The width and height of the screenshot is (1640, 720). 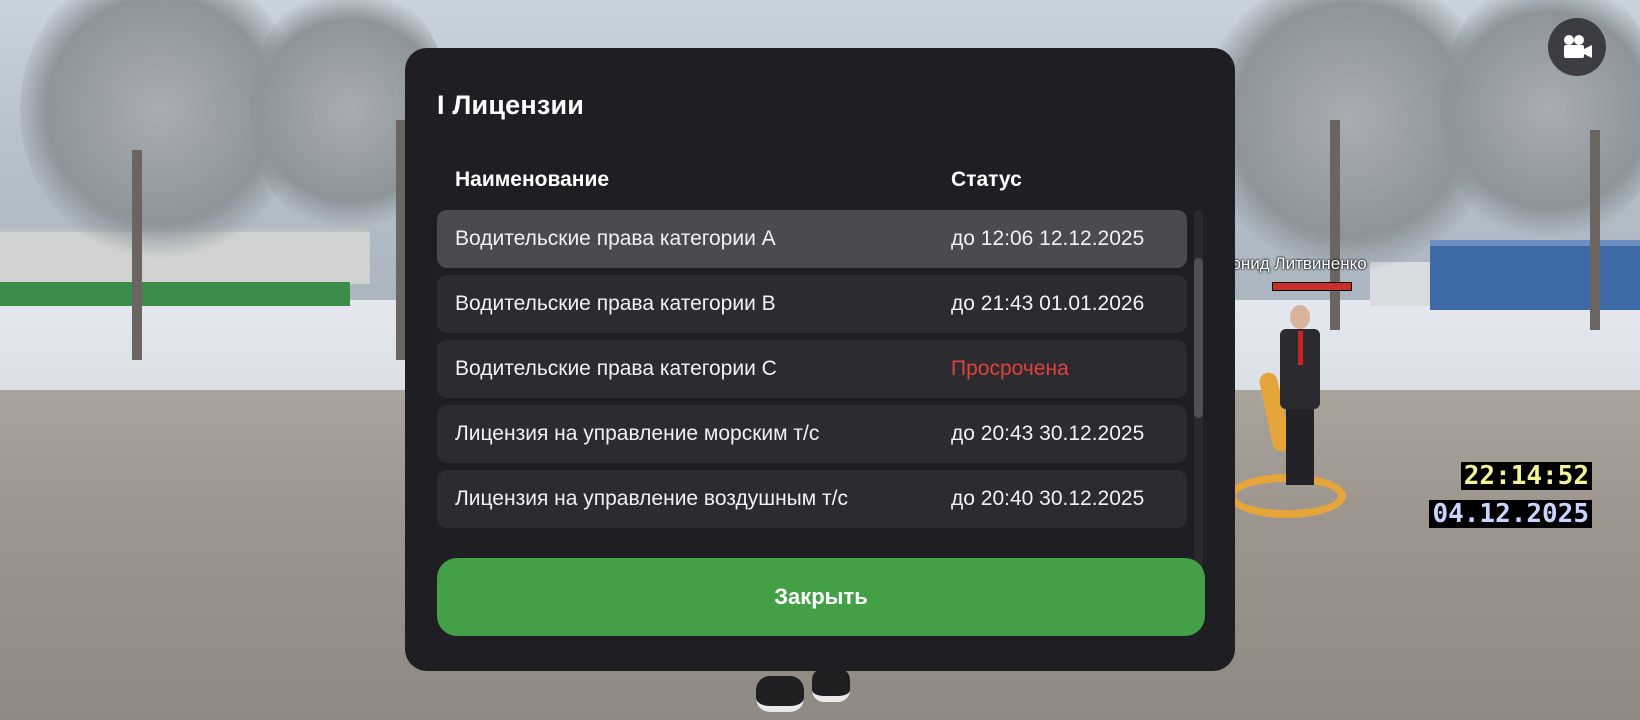 What do you see at coordinates (821, 597) in the screenshot?
I see `close-button: Закрыть` at bounding box center [821, 597].